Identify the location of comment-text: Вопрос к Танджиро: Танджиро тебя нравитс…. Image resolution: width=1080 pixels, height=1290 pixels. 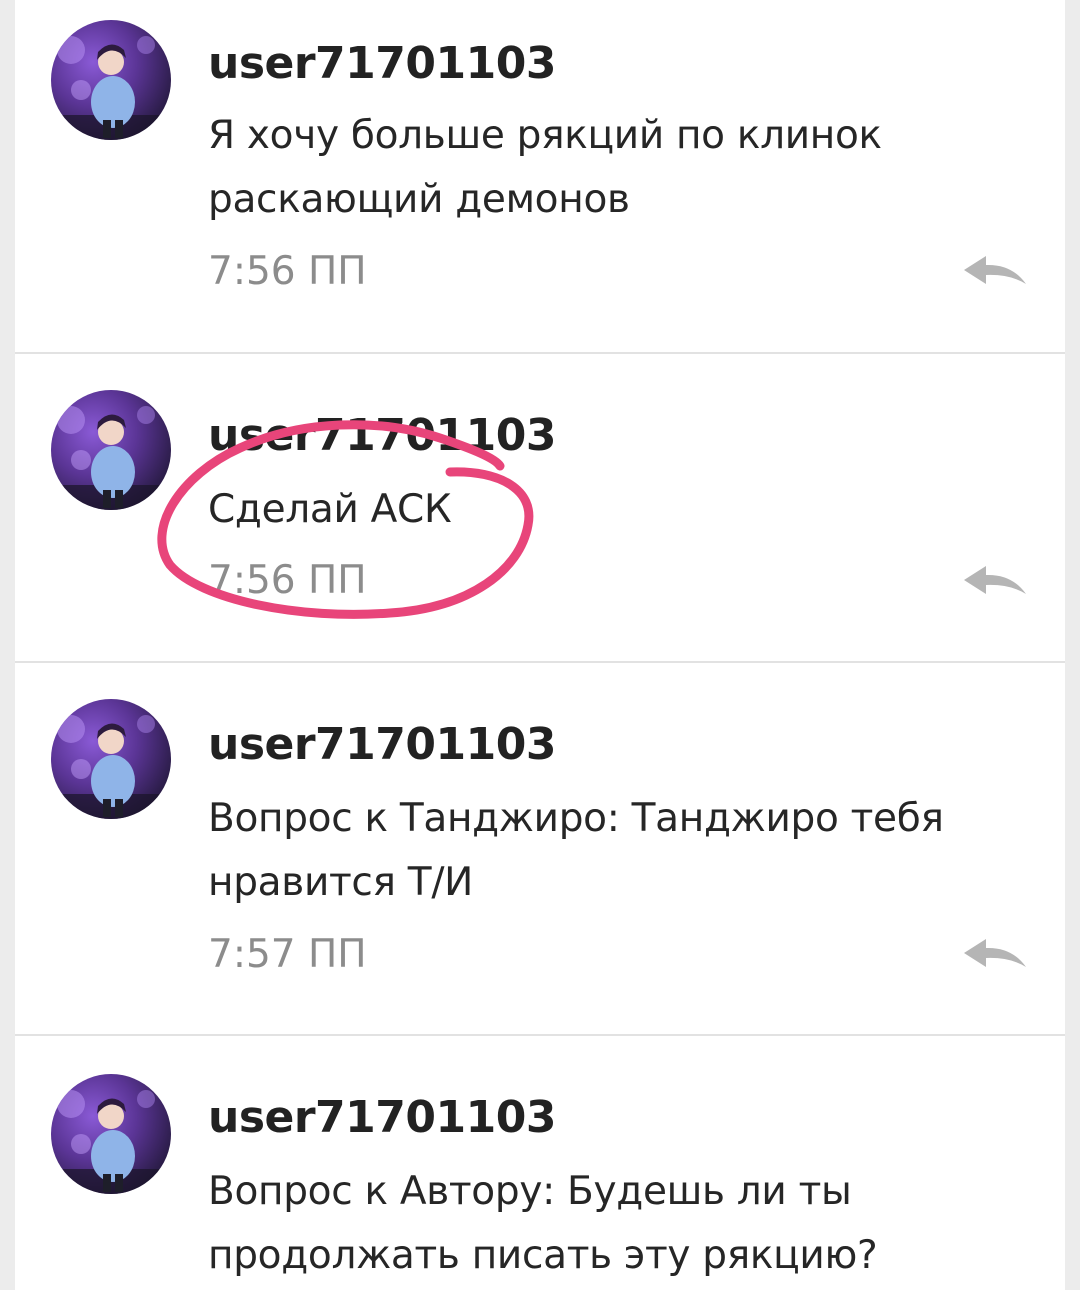
(576, 850).